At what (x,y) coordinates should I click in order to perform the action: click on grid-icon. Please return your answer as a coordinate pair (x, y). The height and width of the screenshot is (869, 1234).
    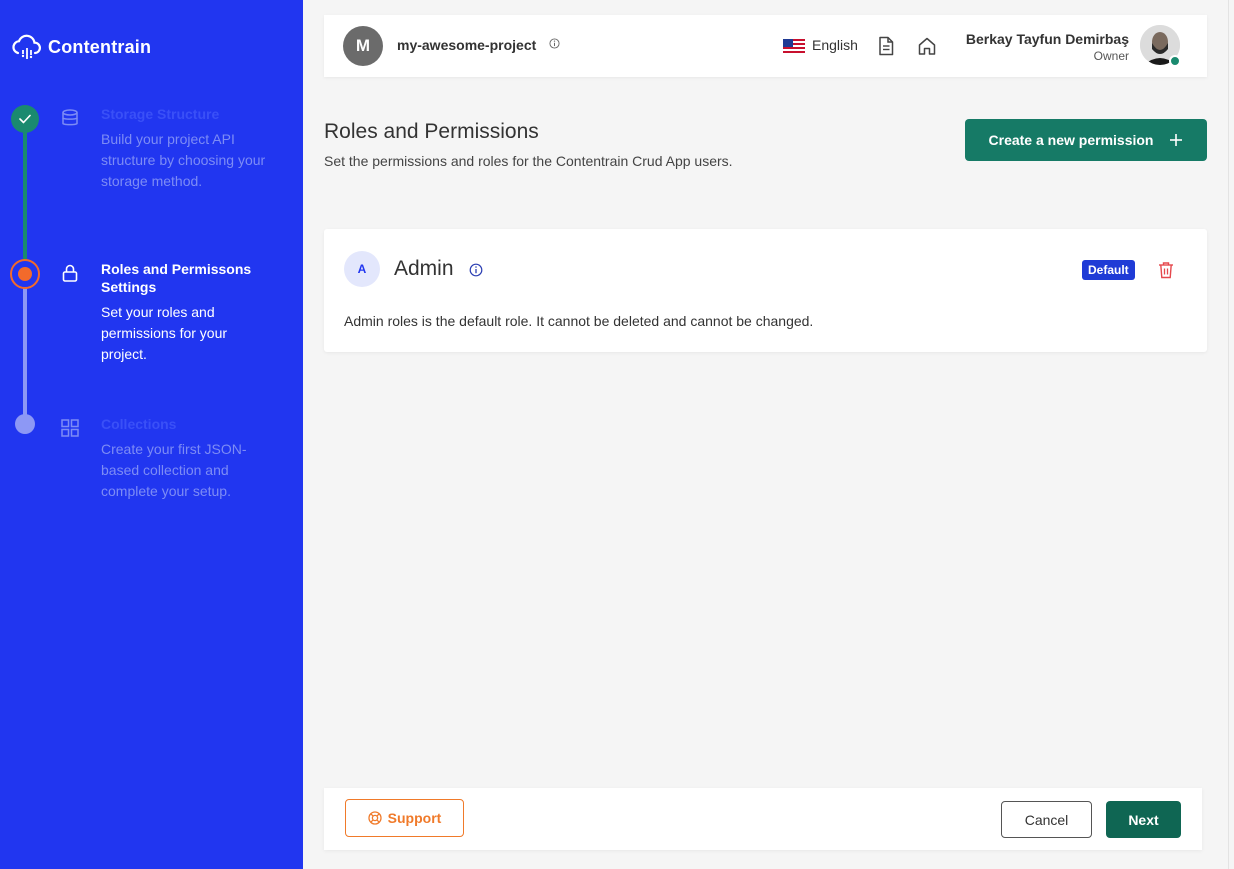
    Looking at the image, I should click on (70, 428).